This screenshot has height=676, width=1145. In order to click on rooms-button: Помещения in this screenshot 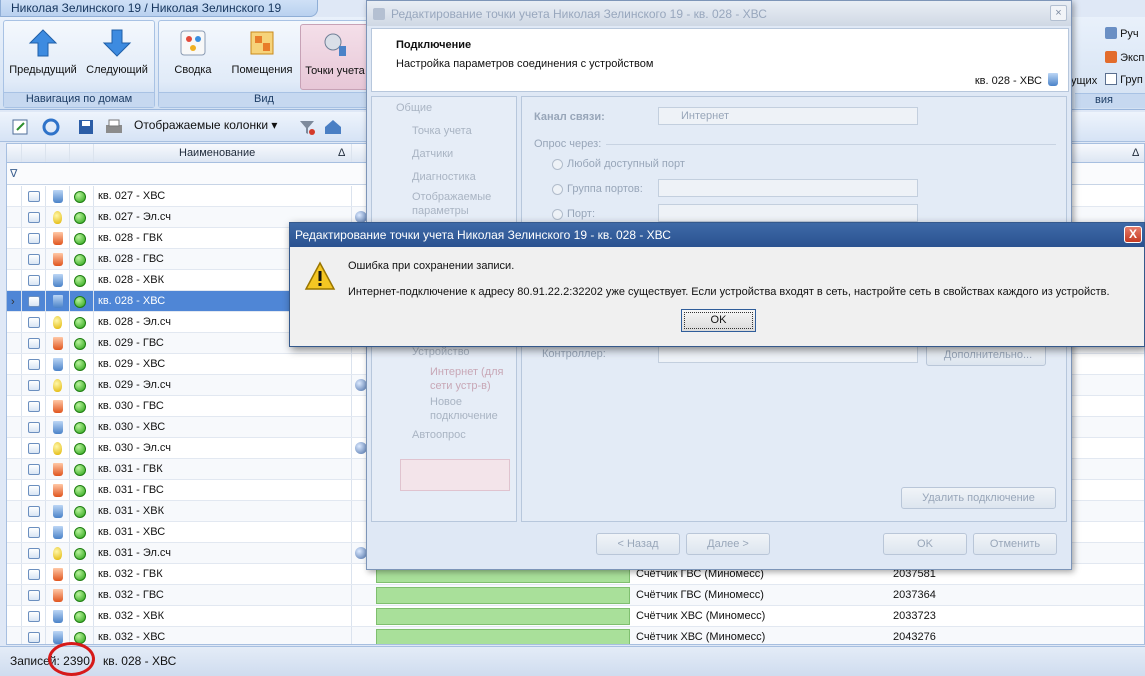, I will do `click(262, 57)`.